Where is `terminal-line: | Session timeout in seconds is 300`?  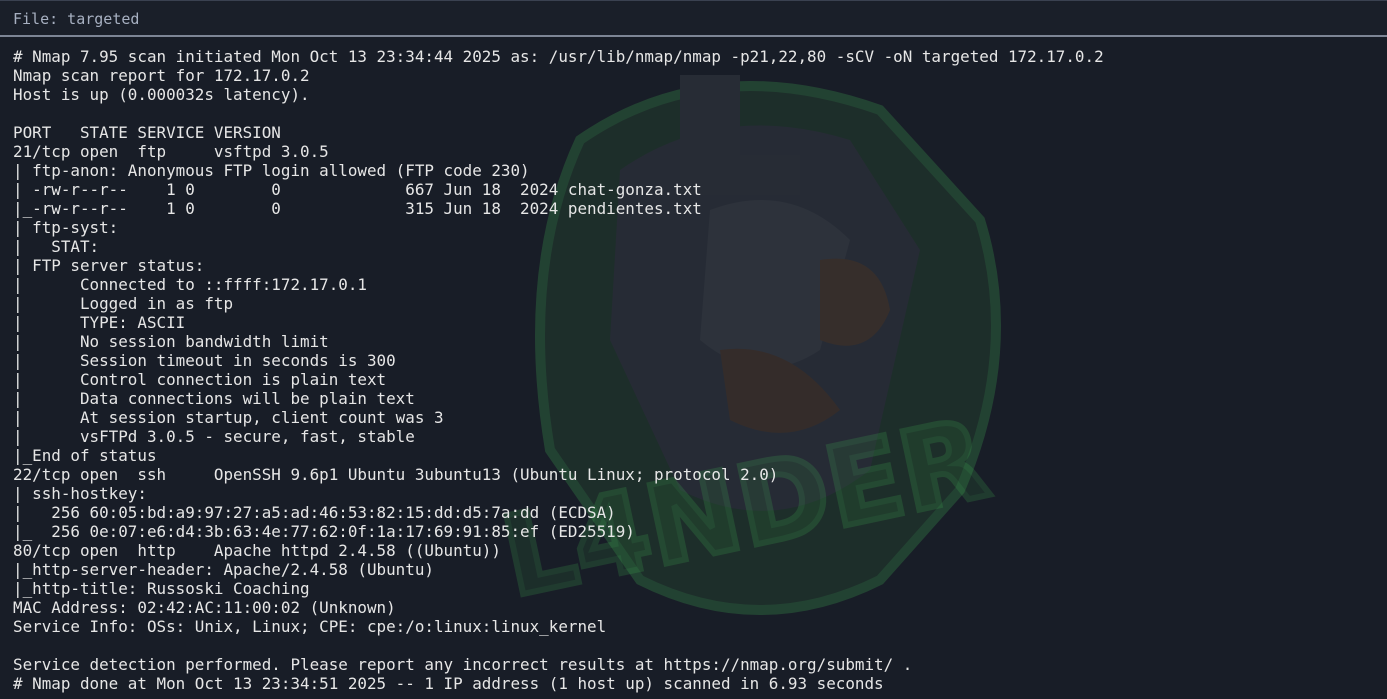
terminal-line: | Session timeout in seconds is 300 is located at coordinates (204, 360).